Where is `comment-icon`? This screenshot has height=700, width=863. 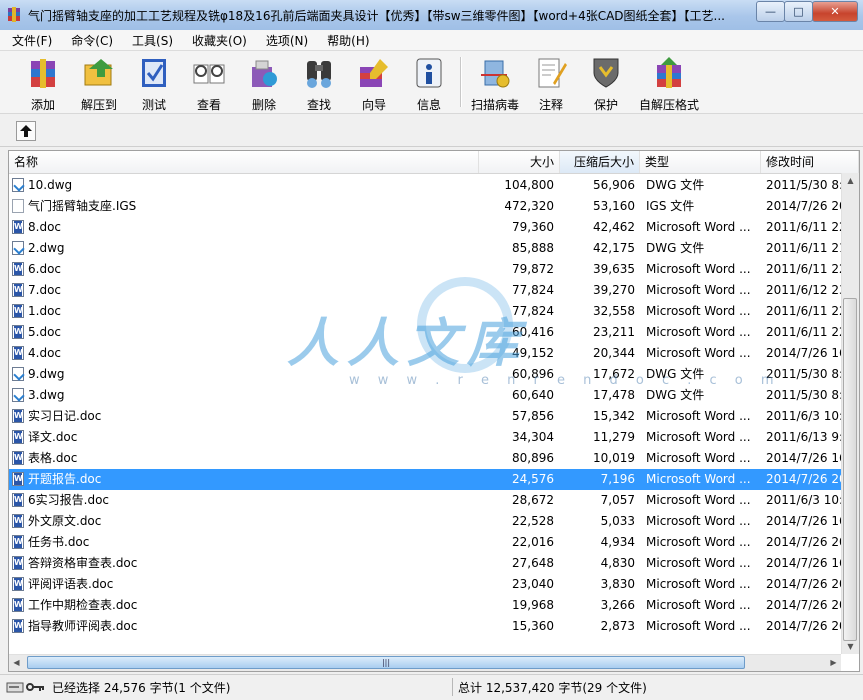
comment-icon is located at coordinates (552, 73).